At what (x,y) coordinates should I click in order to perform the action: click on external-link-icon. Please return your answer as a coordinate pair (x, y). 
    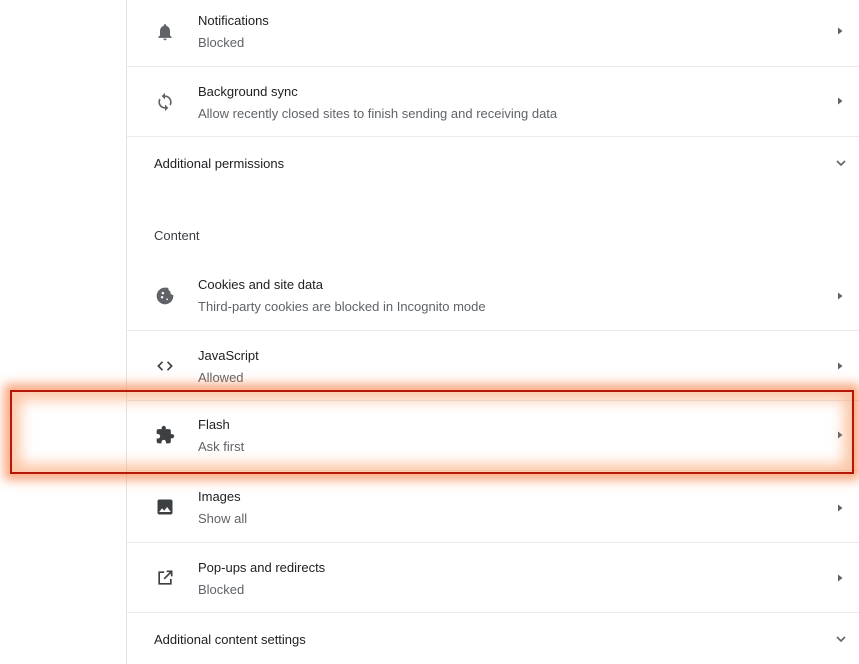
    Looking at the image, I should click on (165, 578).